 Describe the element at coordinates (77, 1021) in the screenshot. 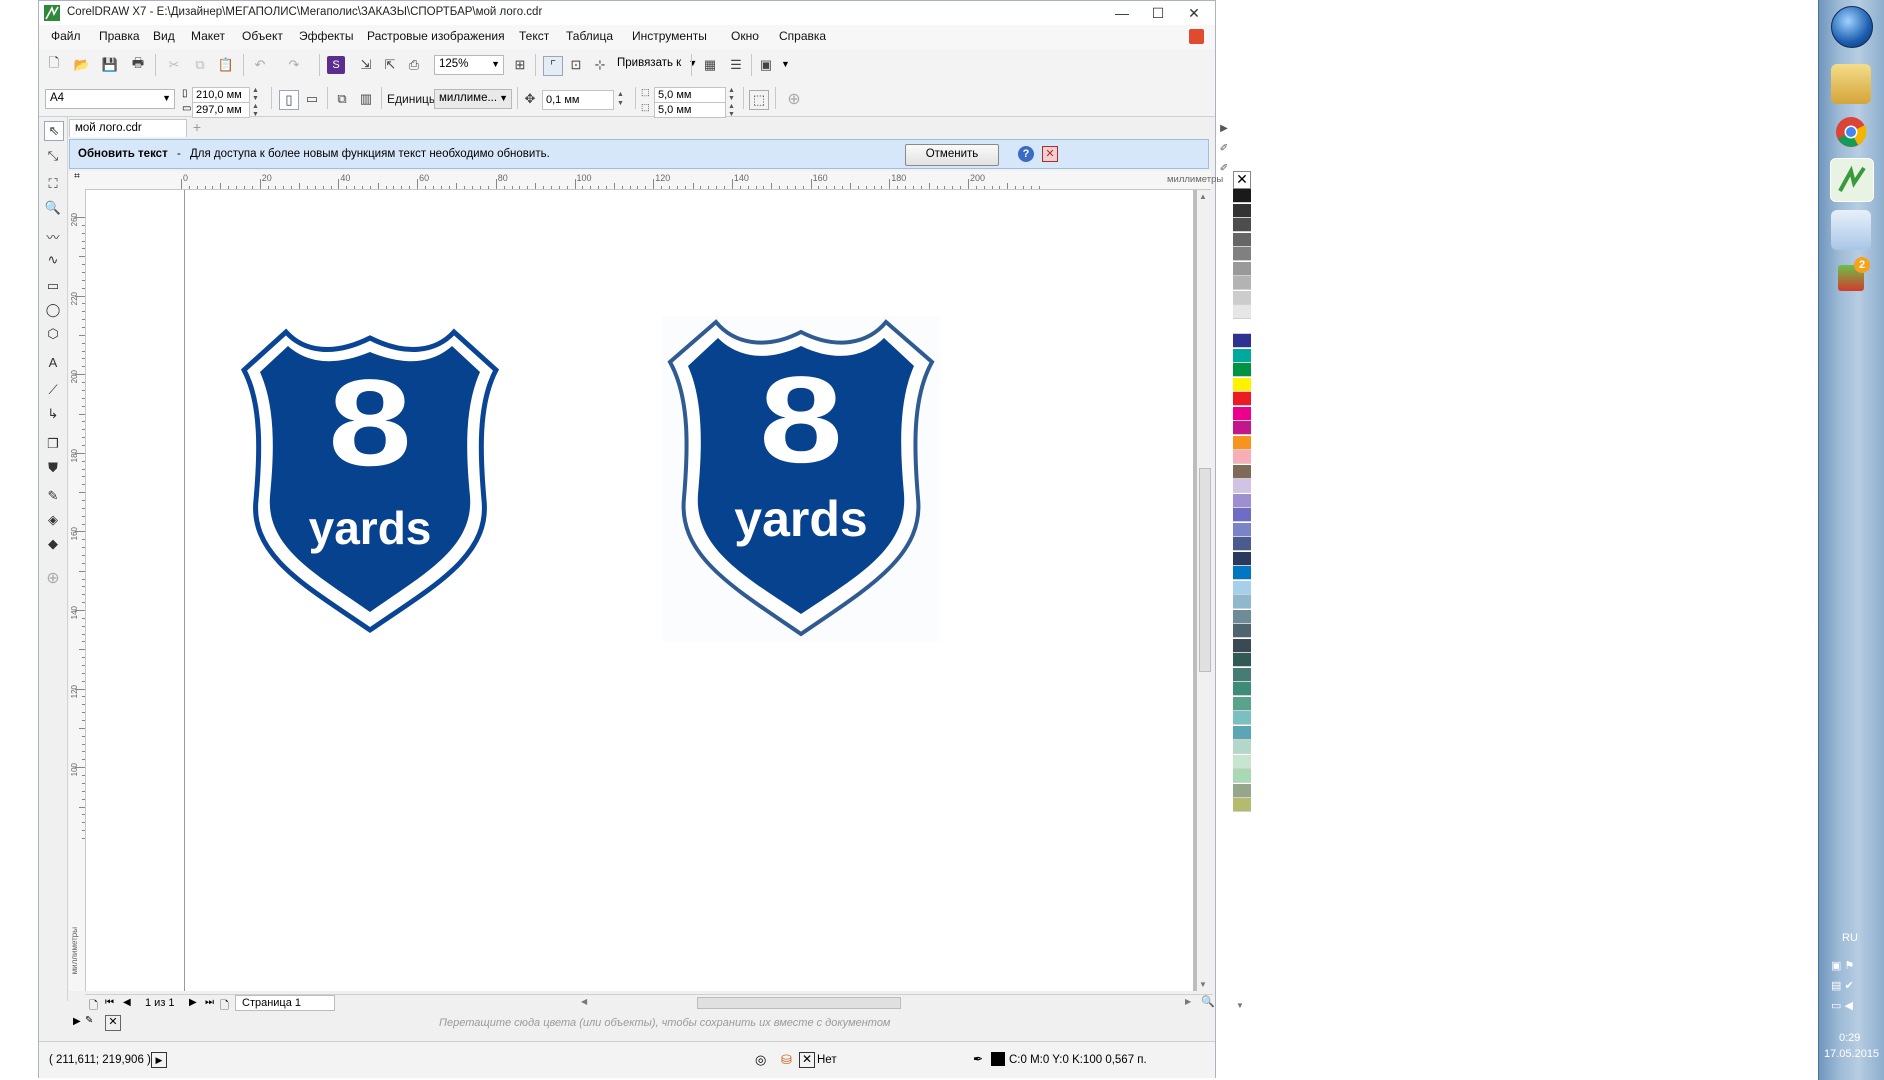

I see `palette-menu-icon: ▶` at that location.